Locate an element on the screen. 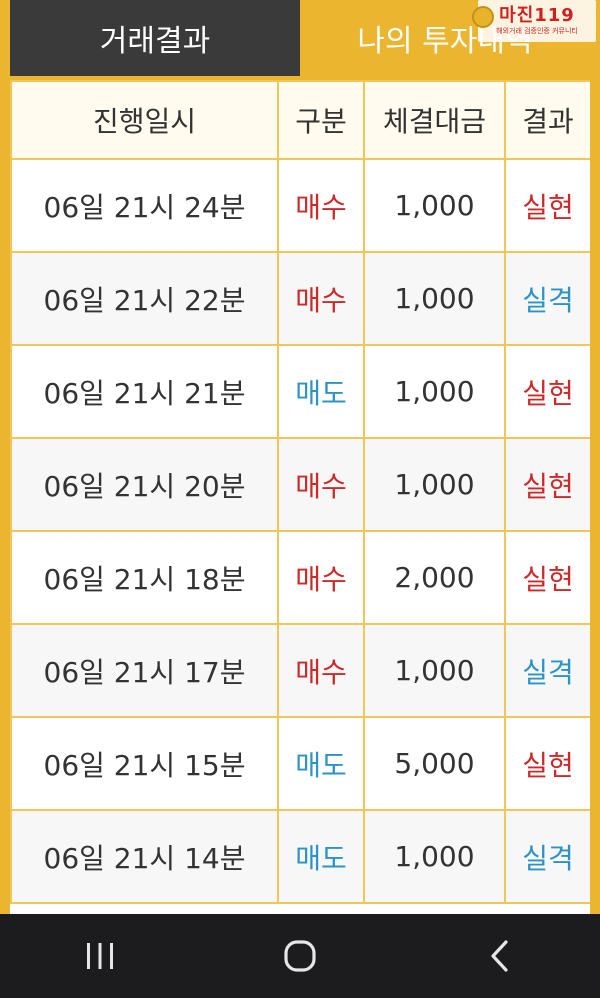 The height and width of the screenshot is (998, 600). cell-datetime: 06일 21시 18분 is located at coordinates (144, 577).